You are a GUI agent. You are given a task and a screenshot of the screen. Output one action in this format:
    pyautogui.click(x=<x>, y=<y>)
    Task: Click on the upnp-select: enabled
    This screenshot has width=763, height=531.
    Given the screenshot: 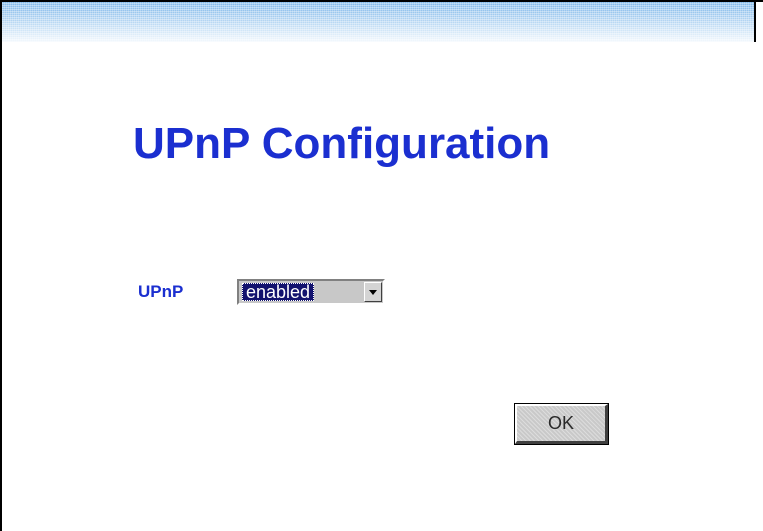 What is the action you would take?
    pyautogui.click(x=311, y=292)
    